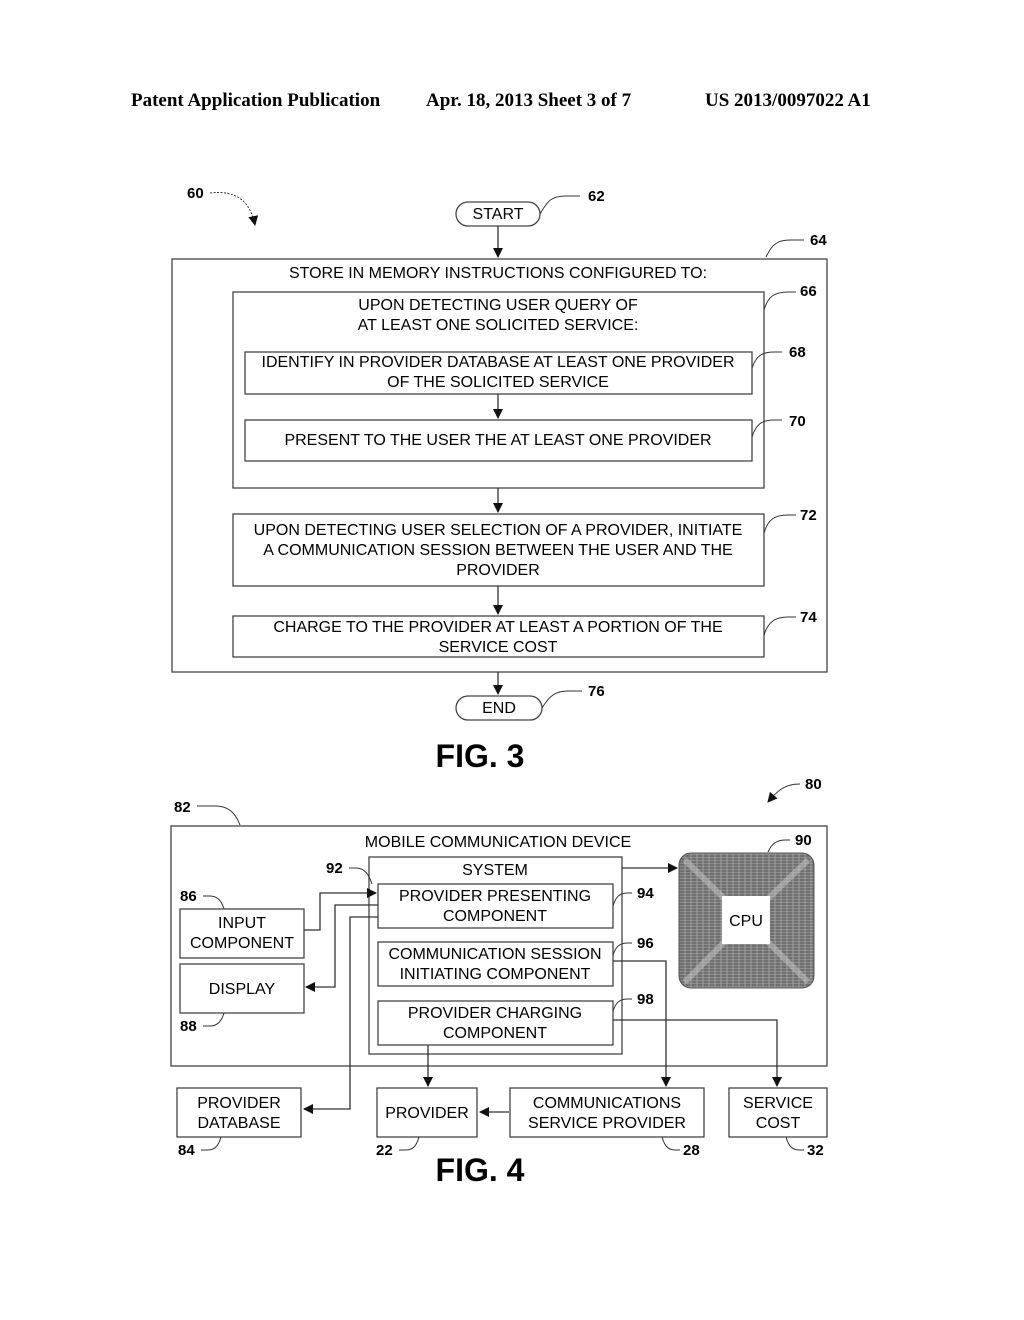 Image resolution: width=1024 pixels, height=1320 pixels. I want to click on ref-66: 66, so click(808, 291).